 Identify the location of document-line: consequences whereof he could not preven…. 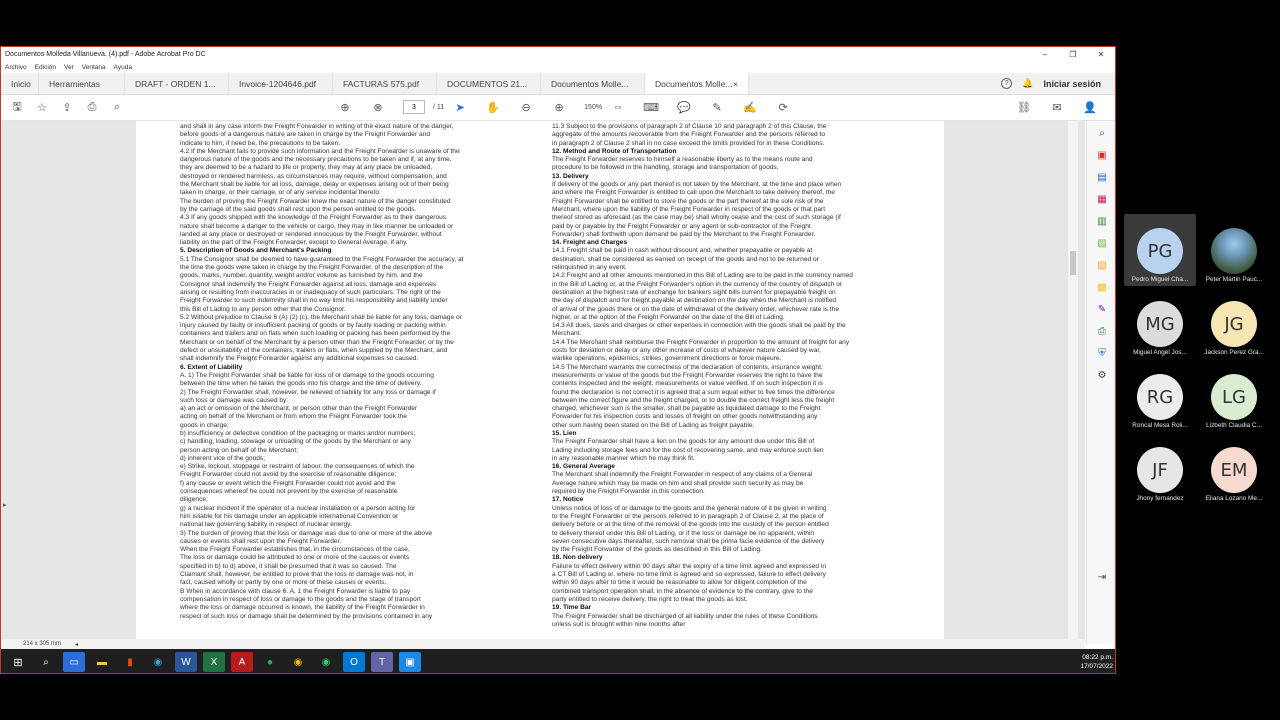
(289, 492).